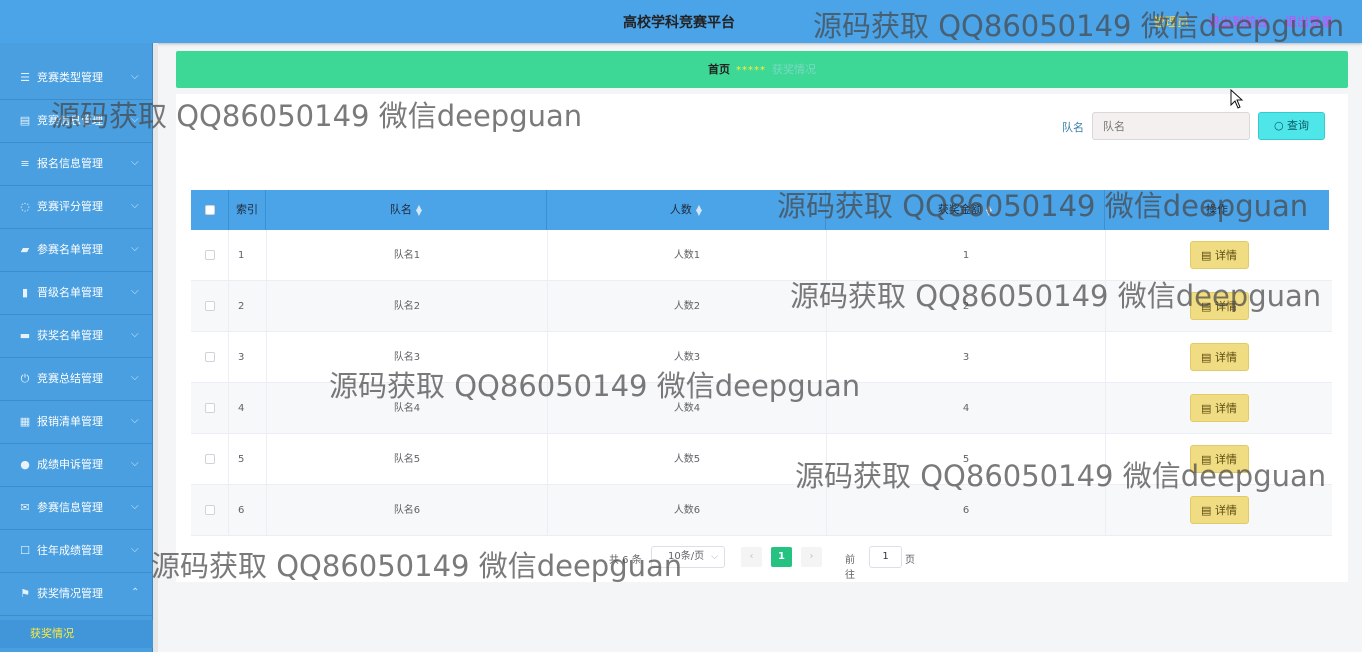 The image size is (1362, 652). I want to click on search-input, so click(1171, 126).